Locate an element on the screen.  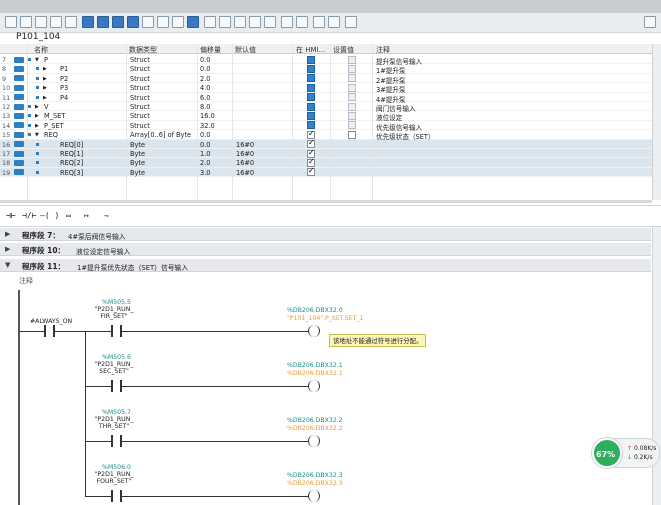
no-contact-icon: ⊣⊢ is located at coordinates (11, 215).